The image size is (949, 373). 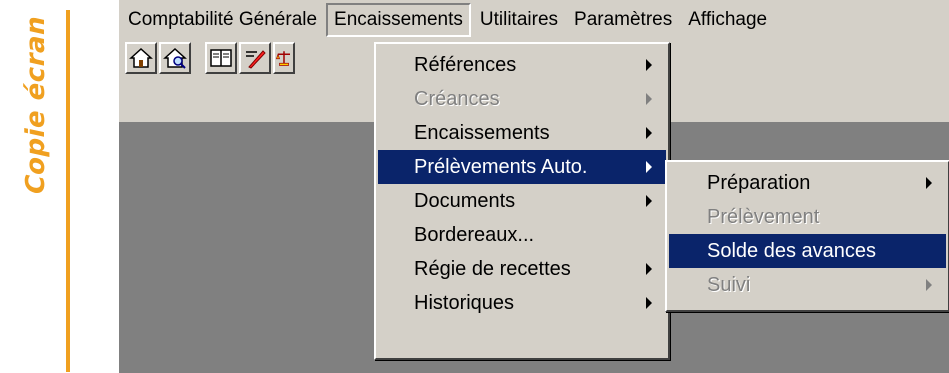 I want to click on edit-button, so click(x=255, y=58).